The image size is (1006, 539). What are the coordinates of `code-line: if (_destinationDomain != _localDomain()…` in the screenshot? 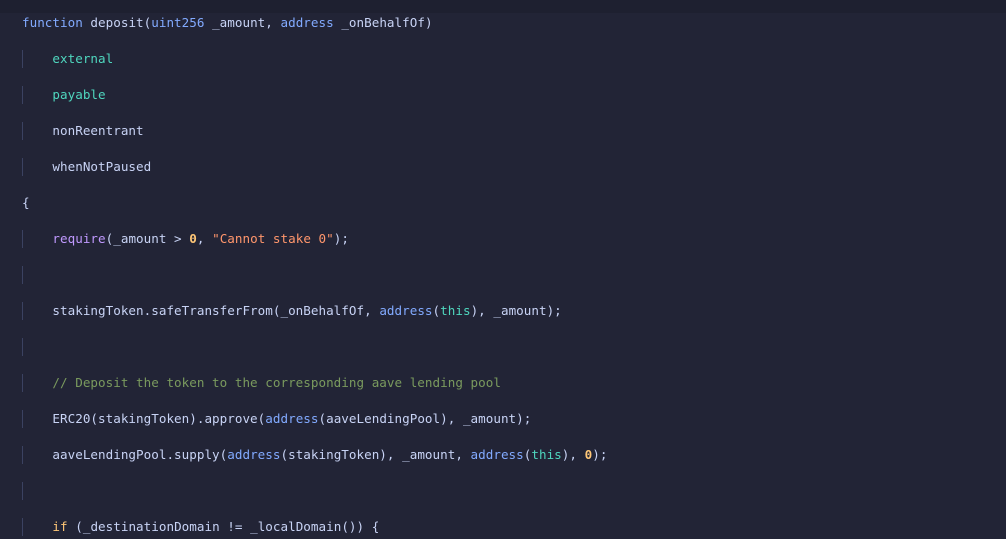 It's located at (503, 527).